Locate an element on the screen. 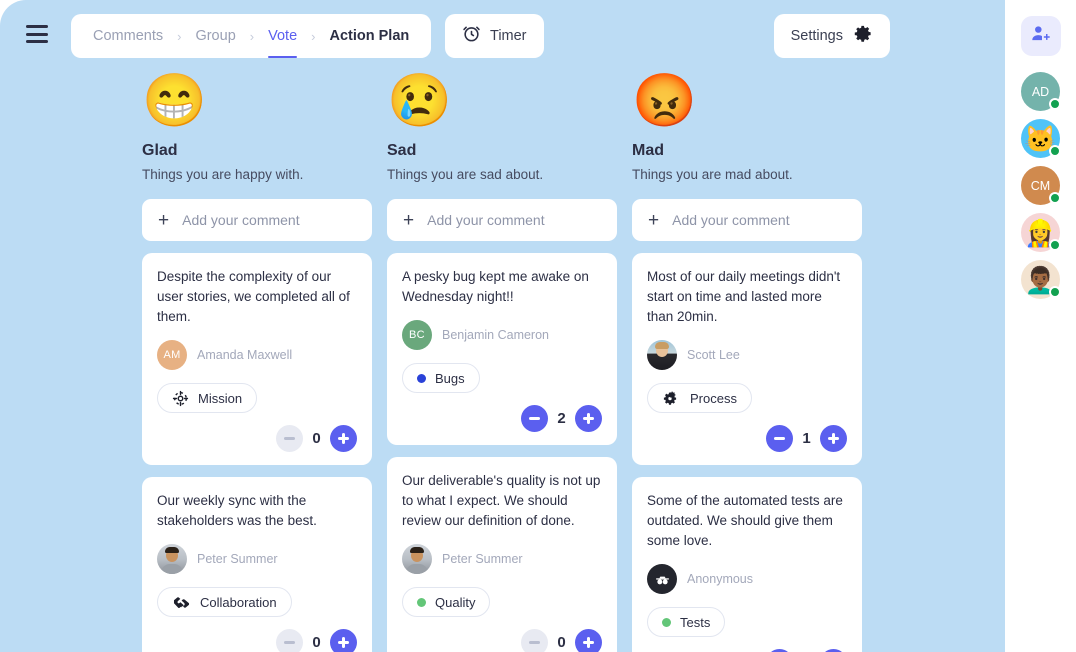  card-tag-label: Mission is located at coordinates (220, 398).